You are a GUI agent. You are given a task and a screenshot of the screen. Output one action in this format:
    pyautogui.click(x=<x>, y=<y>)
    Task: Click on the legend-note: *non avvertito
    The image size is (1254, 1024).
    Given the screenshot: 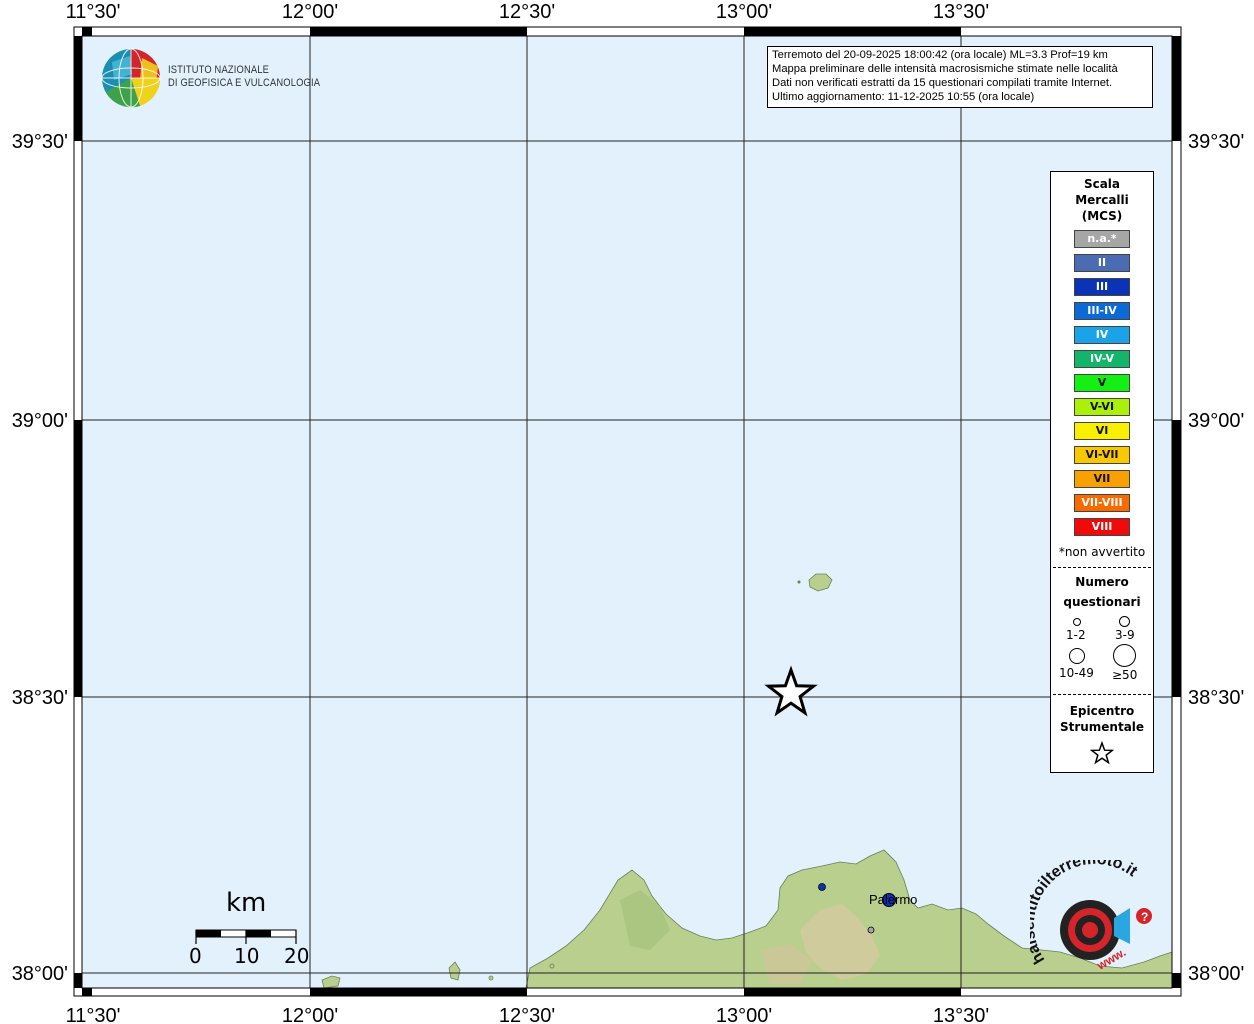 What is the action you would take?
    pyautogui.click(x=1102, y=552)
    